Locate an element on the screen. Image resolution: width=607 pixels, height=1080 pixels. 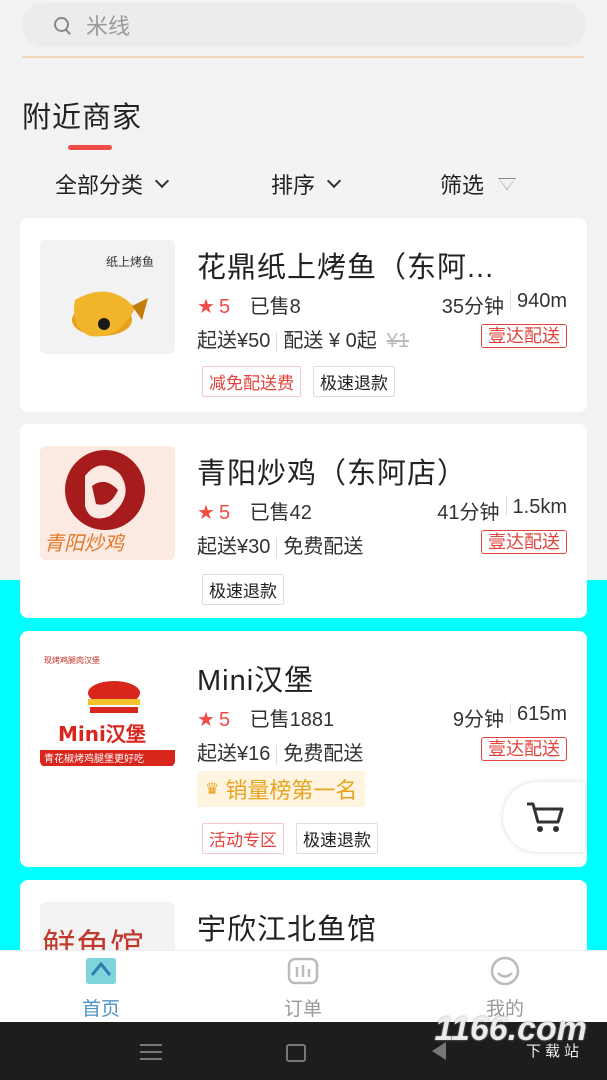
category-filter: 全部分类 is located at coordinates (112, 184).